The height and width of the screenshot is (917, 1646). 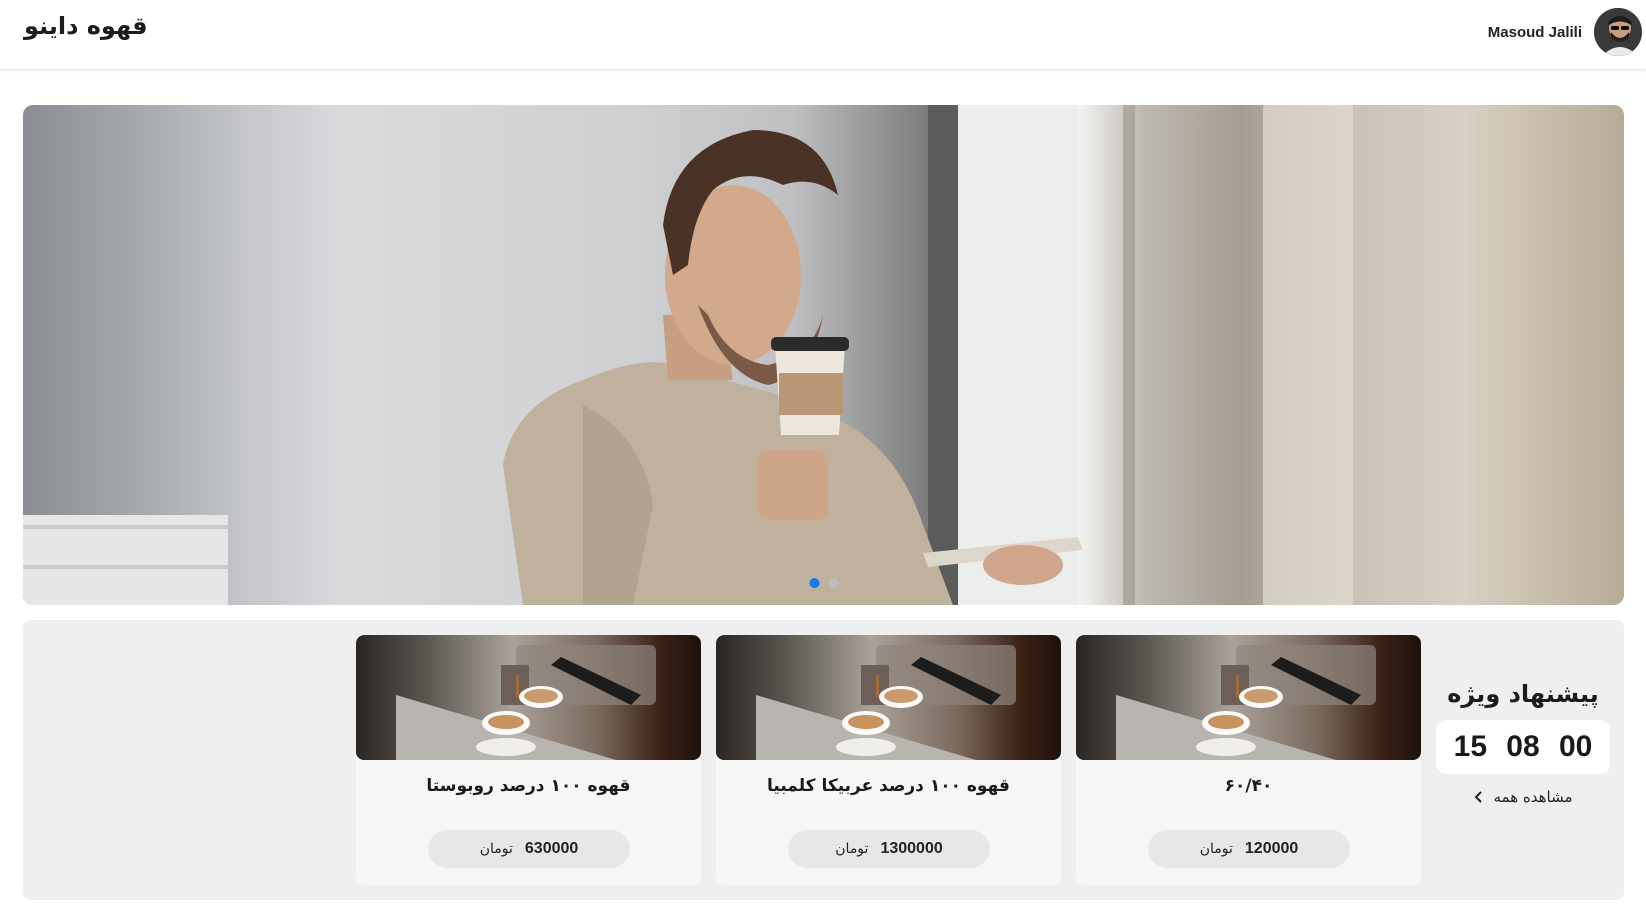 I want to click on product-title: قهوه ۱۰۰ درصد روبوستا, so click(x=528, y=786).